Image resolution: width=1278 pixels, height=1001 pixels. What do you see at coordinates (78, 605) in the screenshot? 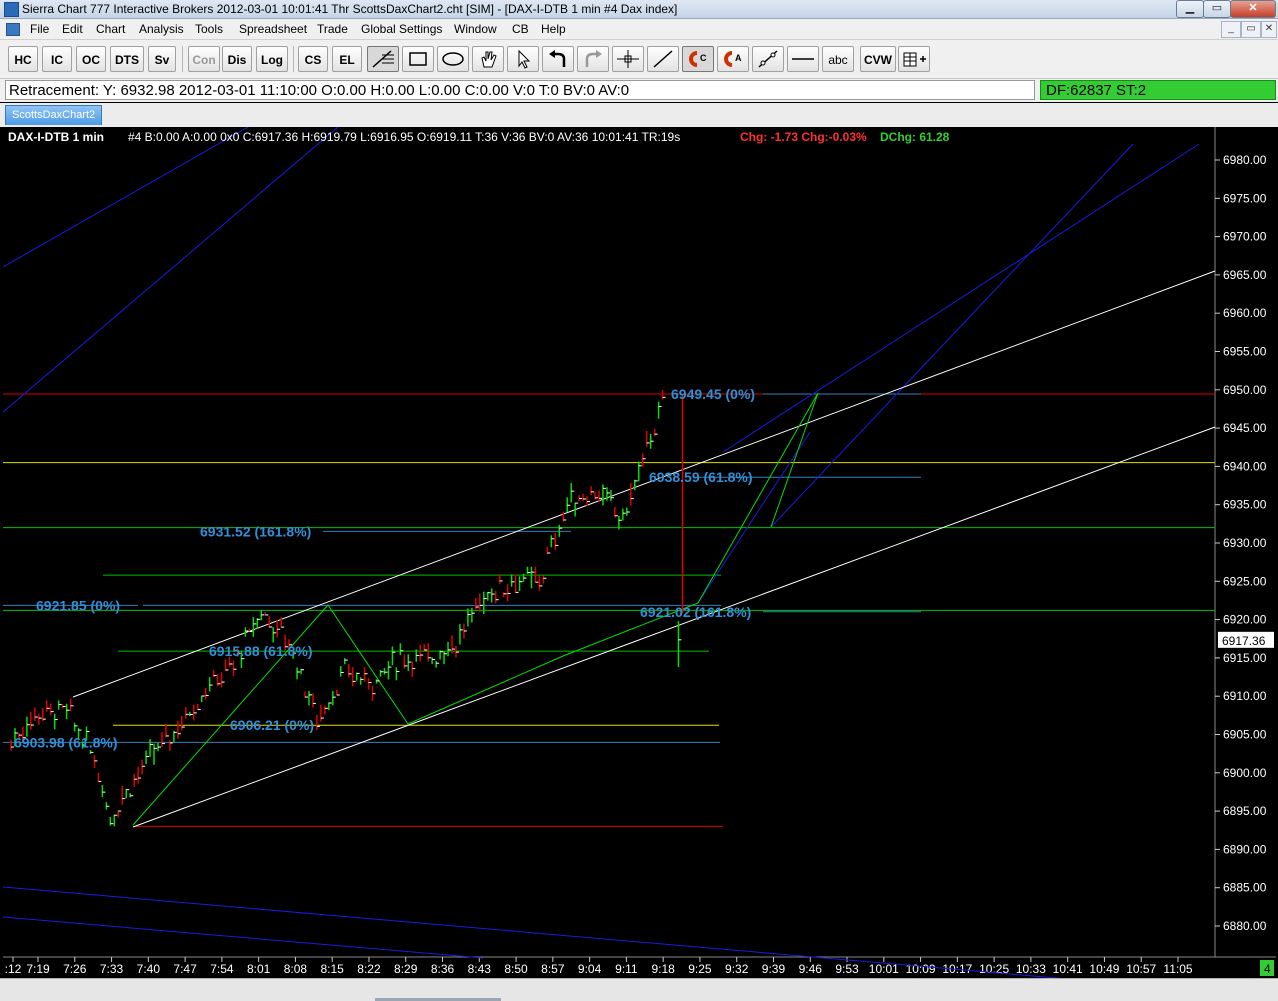
I see `fib-level-label: 6921.85 (0%)` at bounding box center [78, 605].